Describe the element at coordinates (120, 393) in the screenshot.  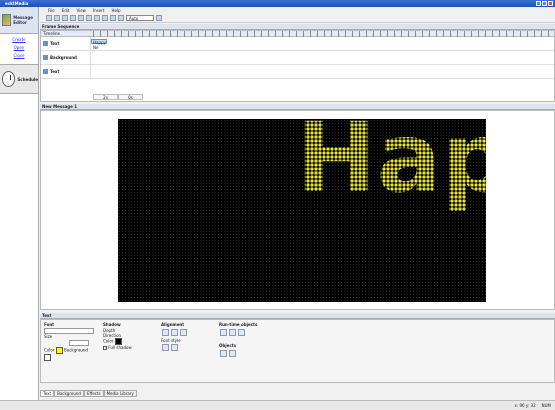
I see `tab-media-library: Media Library` at that location.